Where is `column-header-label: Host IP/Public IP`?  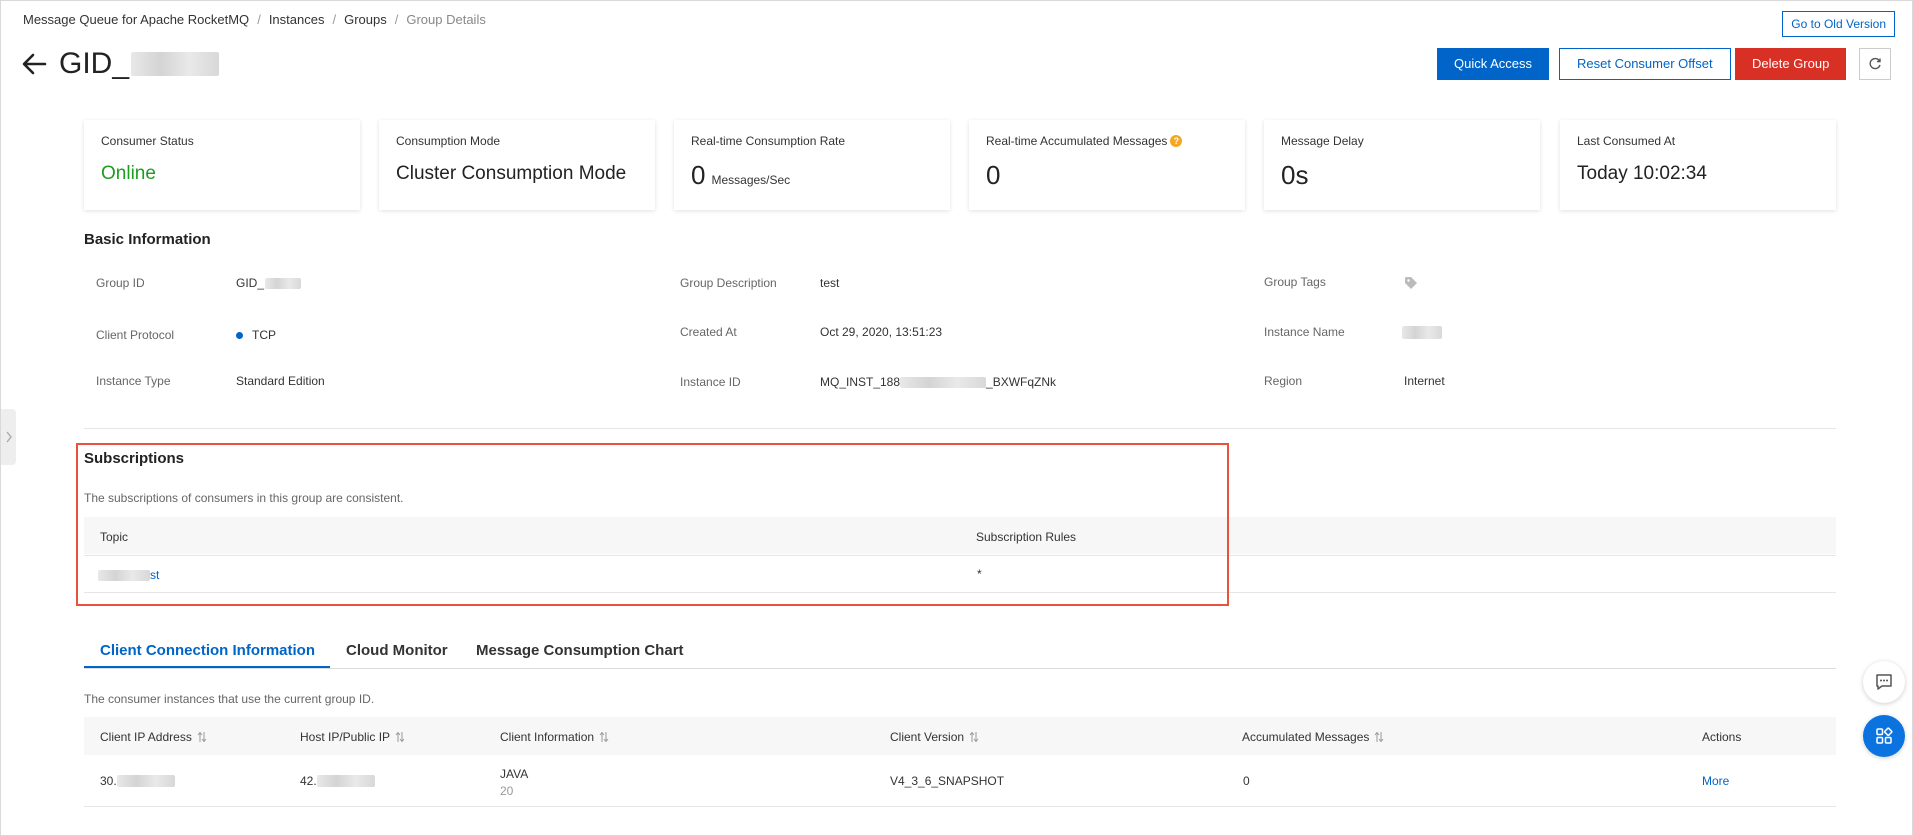 column-header-label: Host IP/Public IP is located at coordinates (345, 737).